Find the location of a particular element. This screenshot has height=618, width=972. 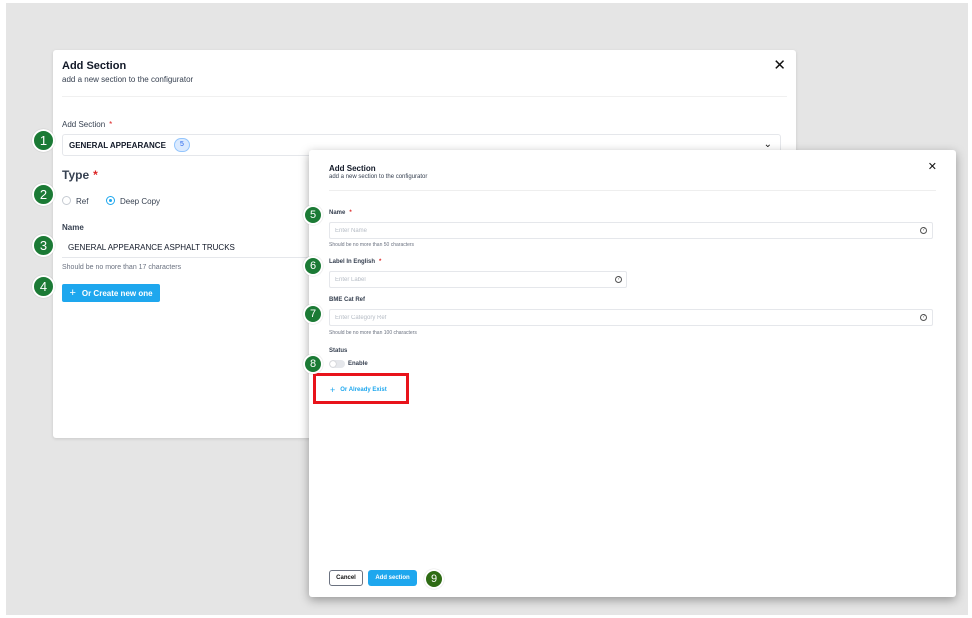

radio-deep-copy is located at coordinates (110, 200).